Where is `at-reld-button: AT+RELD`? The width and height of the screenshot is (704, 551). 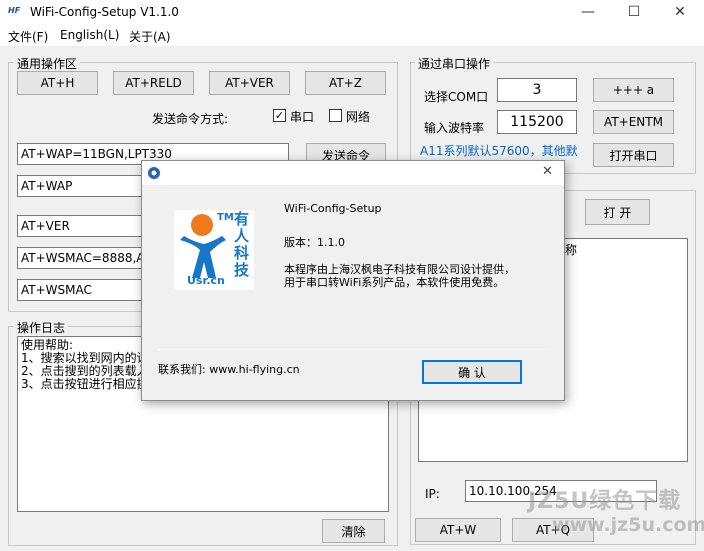 at-reld-button: AT+RELD is located at coordinates (153, 83).